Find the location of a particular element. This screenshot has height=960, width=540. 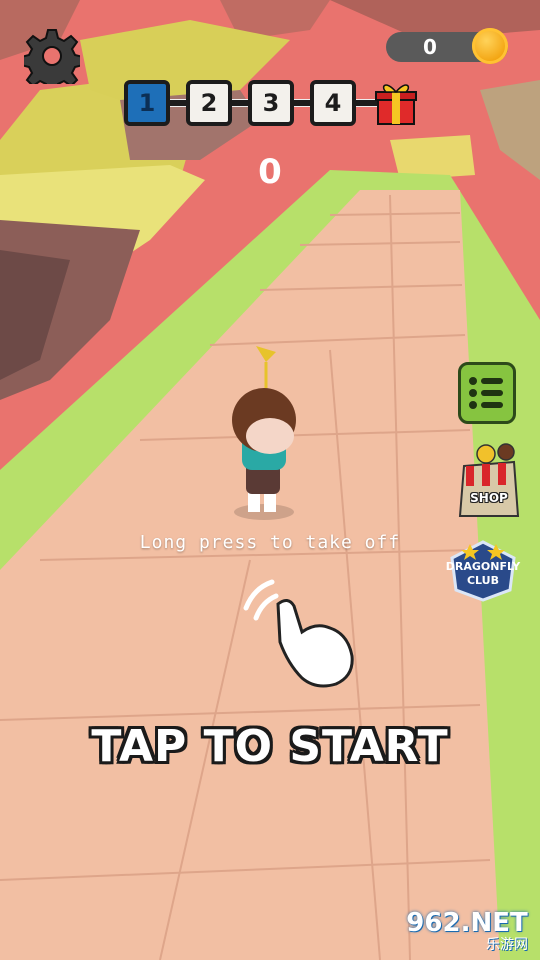

level-2-node: 2 is located at coordinates (209, 103).